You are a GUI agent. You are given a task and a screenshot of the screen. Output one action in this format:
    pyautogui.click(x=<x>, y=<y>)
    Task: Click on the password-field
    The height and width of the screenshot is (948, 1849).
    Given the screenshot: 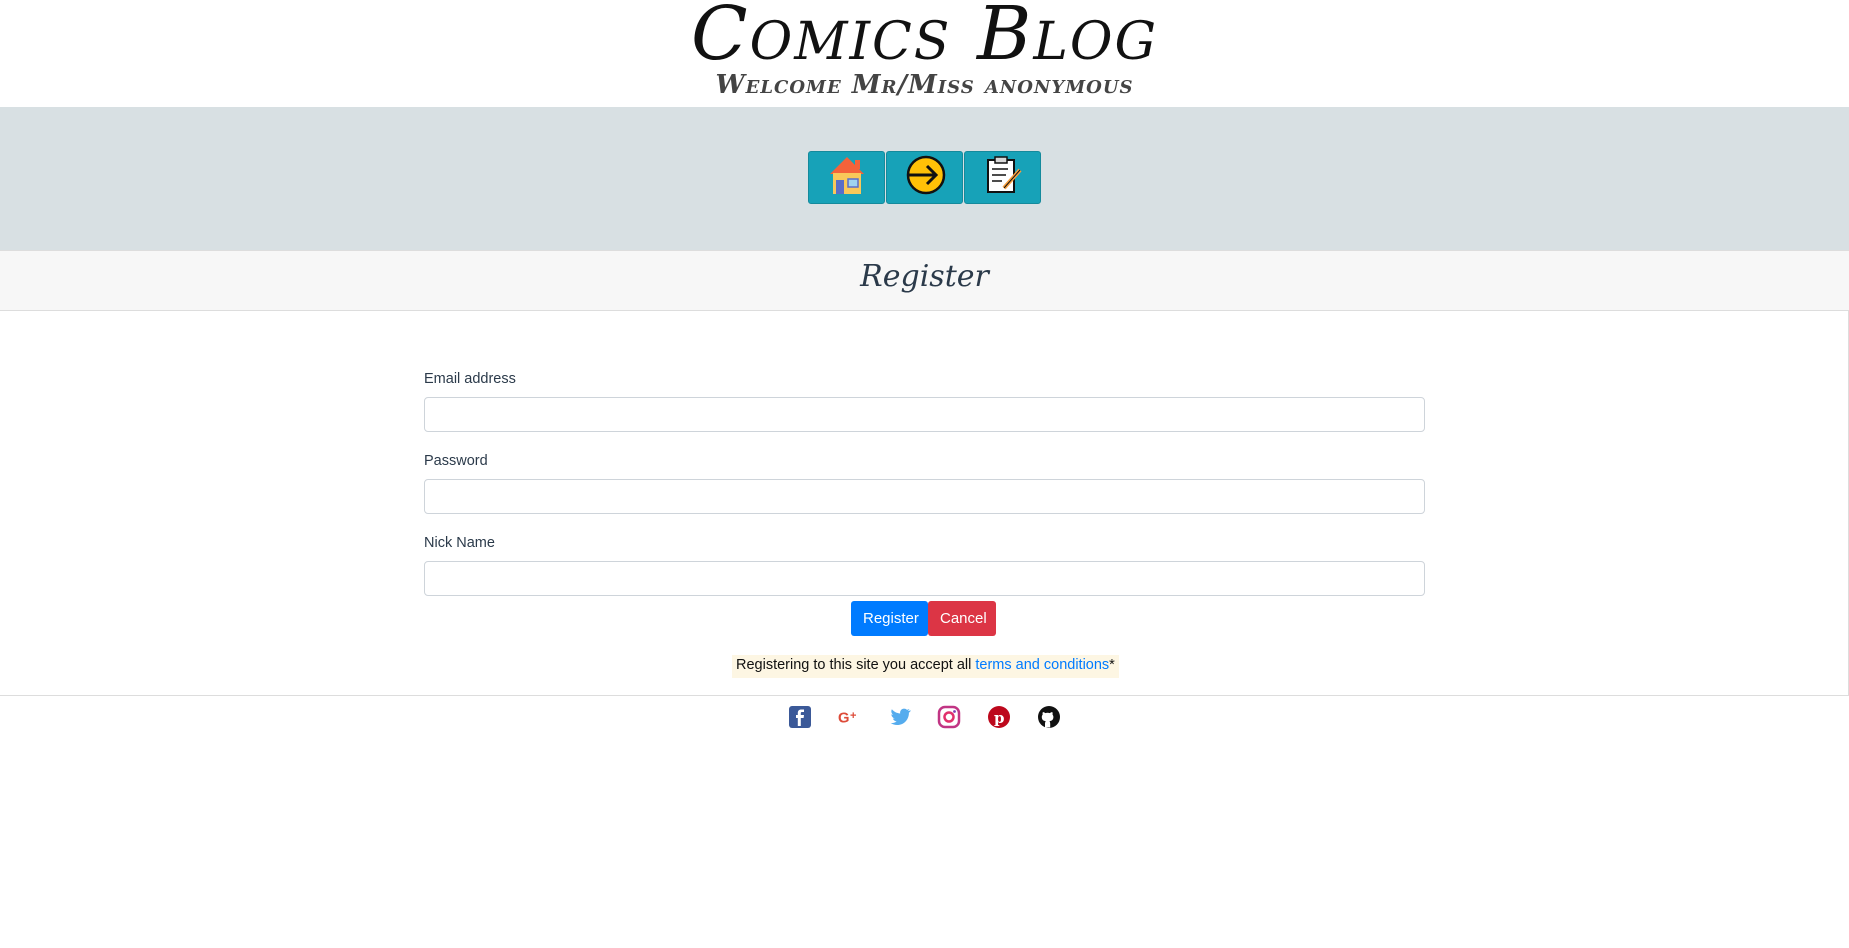 What is the action you would take?
    pyautogui.click(x=924, y=496)
    